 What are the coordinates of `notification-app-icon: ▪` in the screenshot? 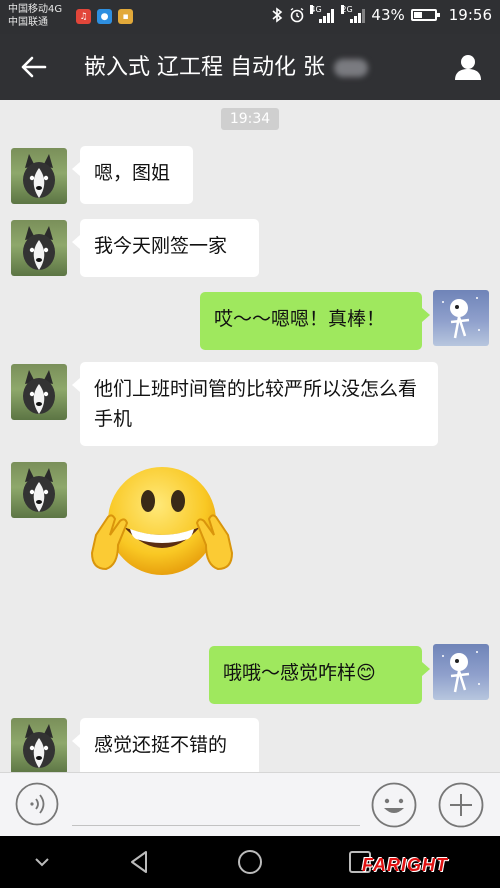 It's located at (125, 16).